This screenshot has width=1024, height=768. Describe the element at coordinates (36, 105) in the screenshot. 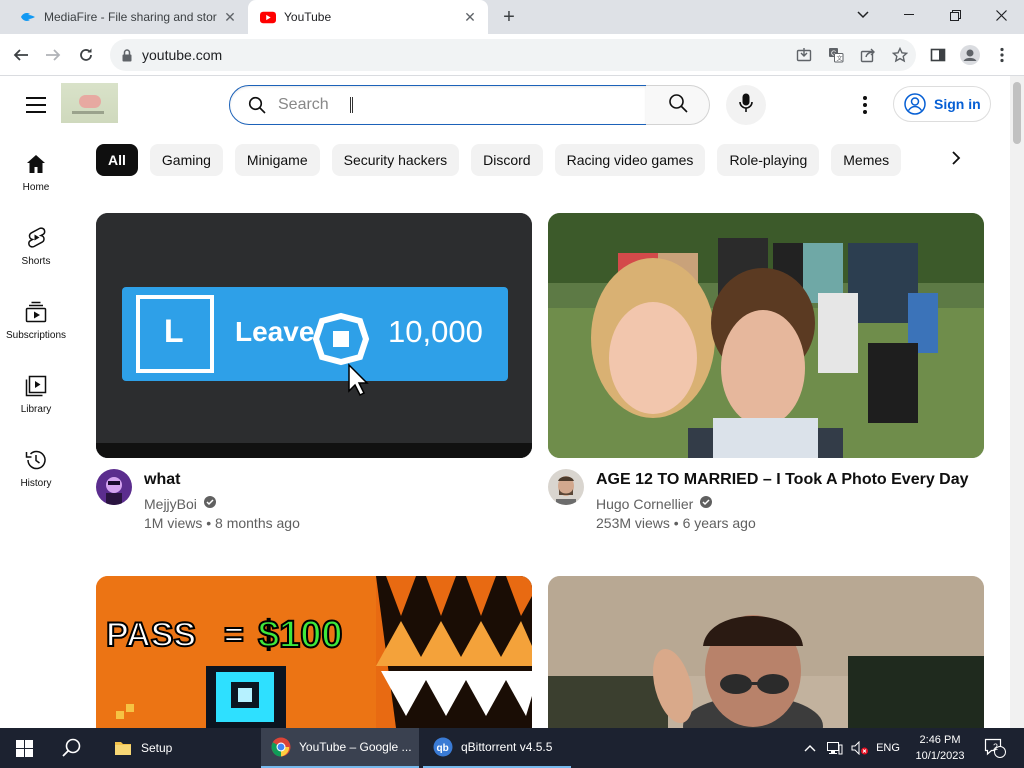

I see `guide-menu-icon` at that location.